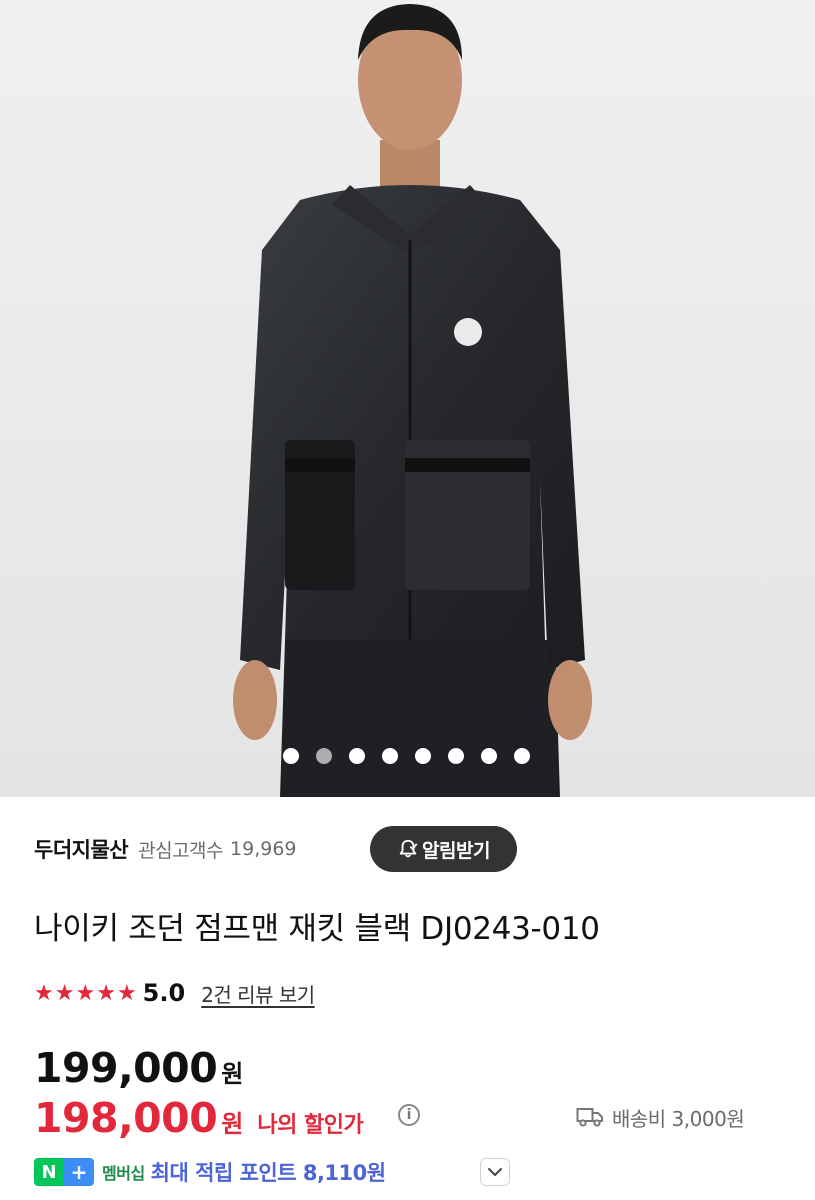  I want to click on truck-icon, so click(589, 1117).